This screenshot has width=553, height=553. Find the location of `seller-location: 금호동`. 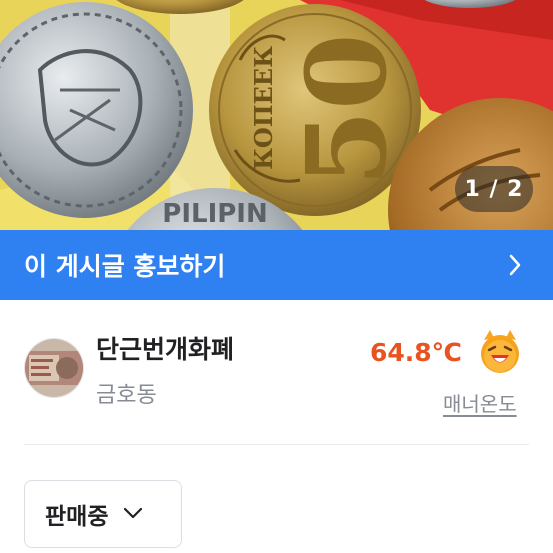

seller-location: 금호동 is located at coordinates (126, 395).